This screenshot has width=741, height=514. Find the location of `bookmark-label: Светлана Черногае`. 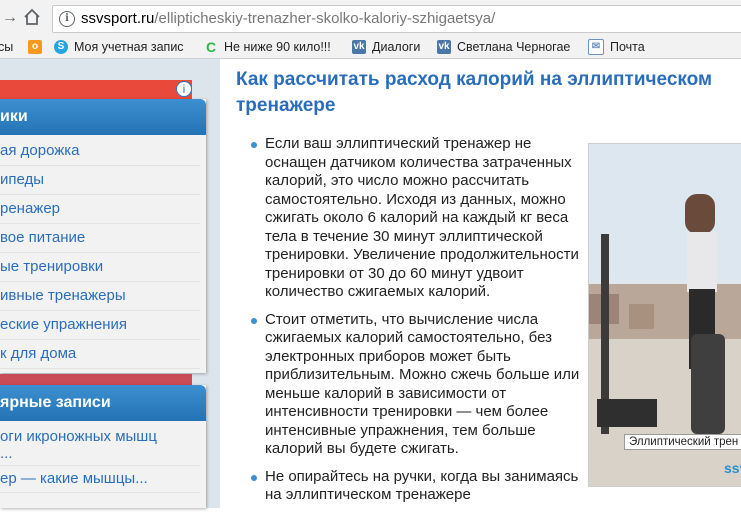

bookmark-label: Светлана Черногае is located at coordinates (514, 47).